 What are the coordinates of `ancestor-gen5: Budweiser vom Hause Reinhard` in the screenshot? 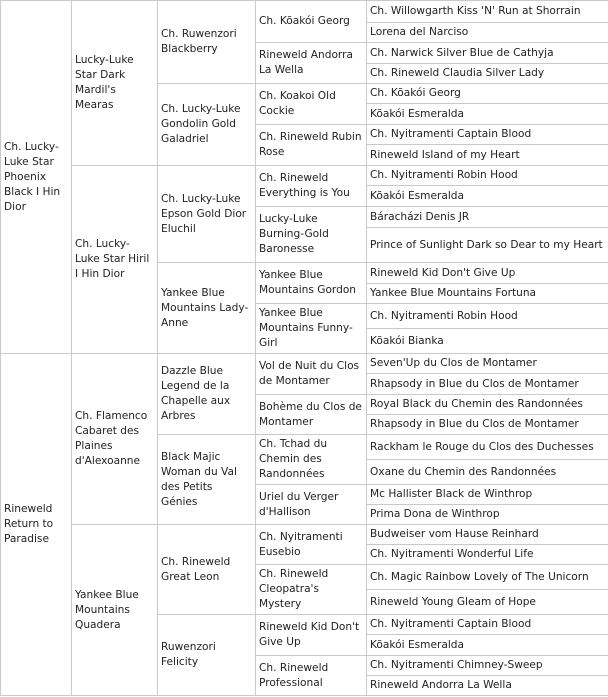 It's located at (487, 534).